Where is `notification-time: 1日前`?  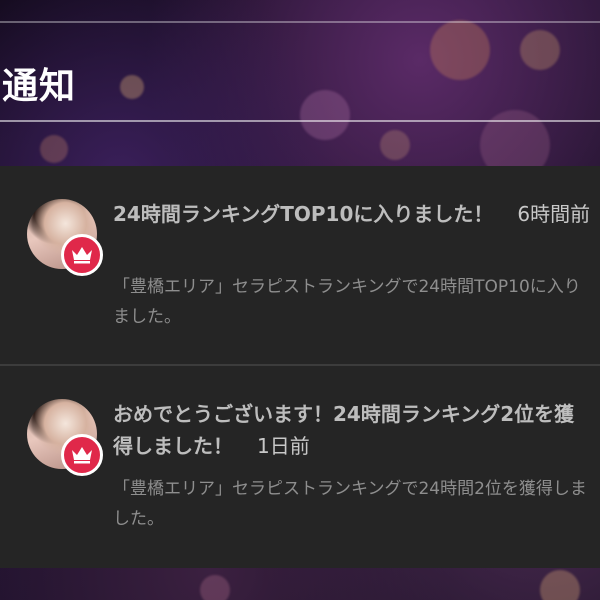
notification-time: 1日前 is located at coordinates (283, 446).